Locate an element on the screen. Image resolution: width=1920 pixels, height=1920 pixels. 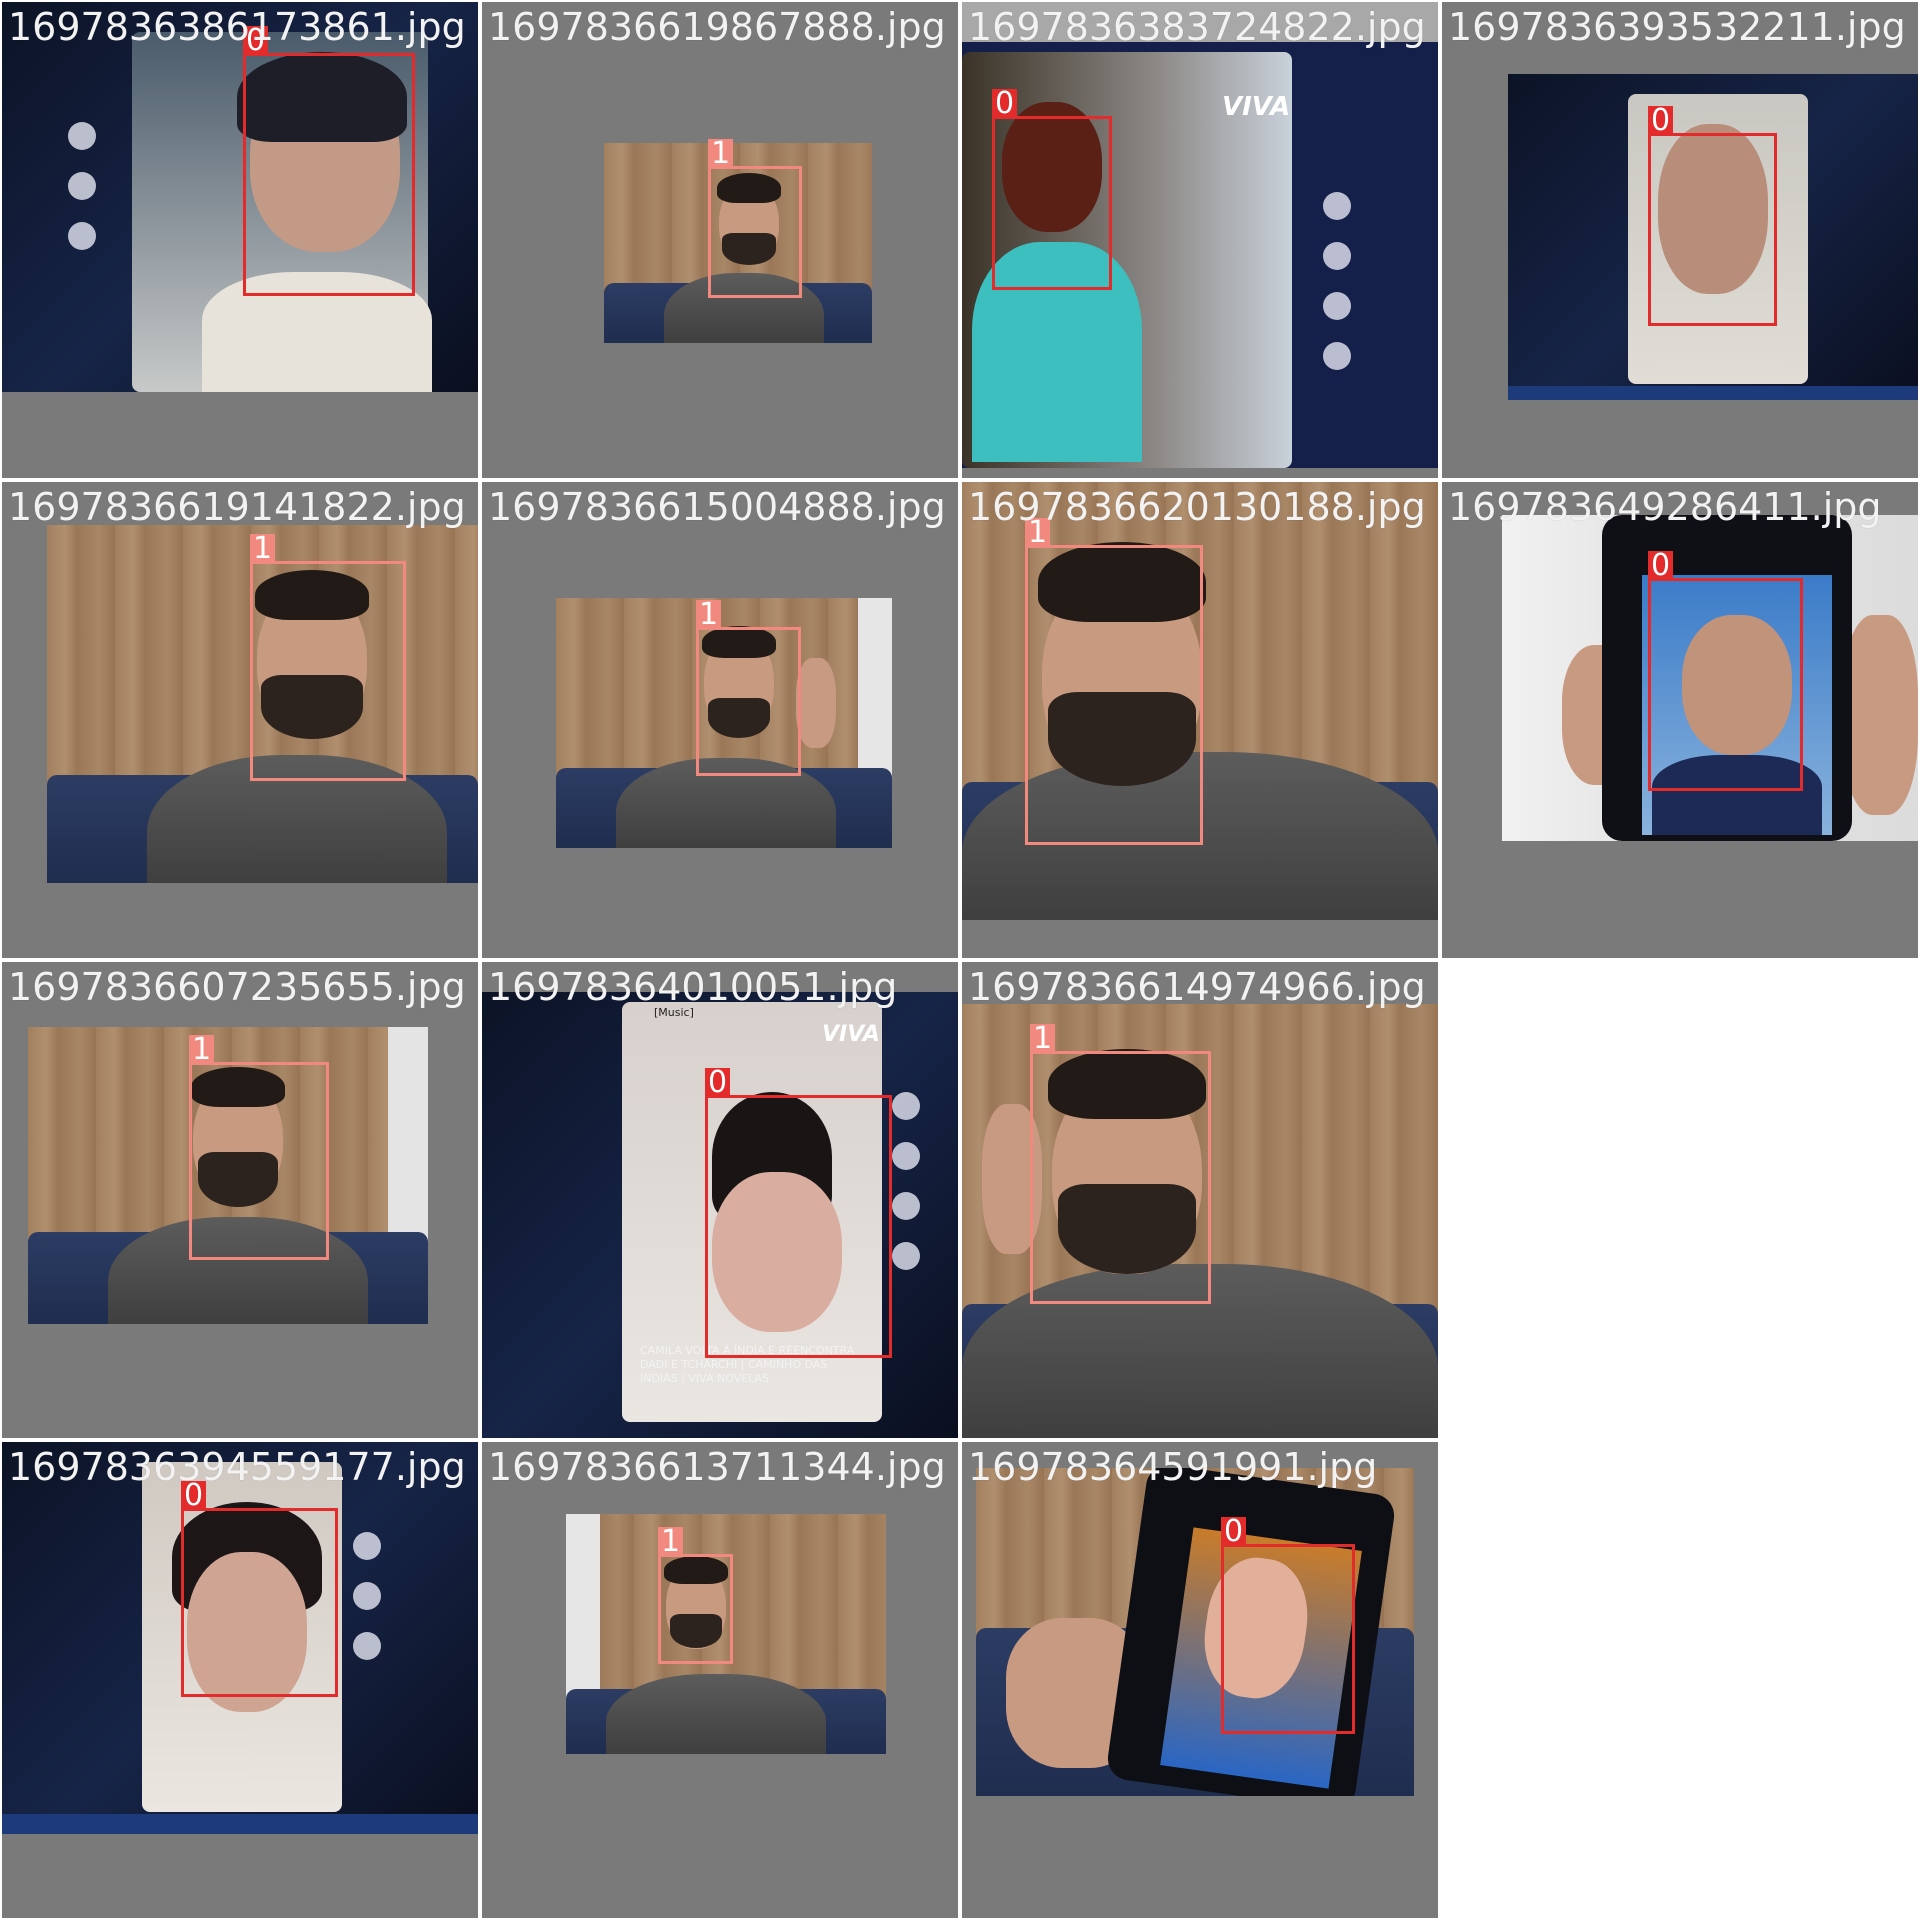
tile-filename: 169783649286411.jpg is located at coordinates (1665, 507).